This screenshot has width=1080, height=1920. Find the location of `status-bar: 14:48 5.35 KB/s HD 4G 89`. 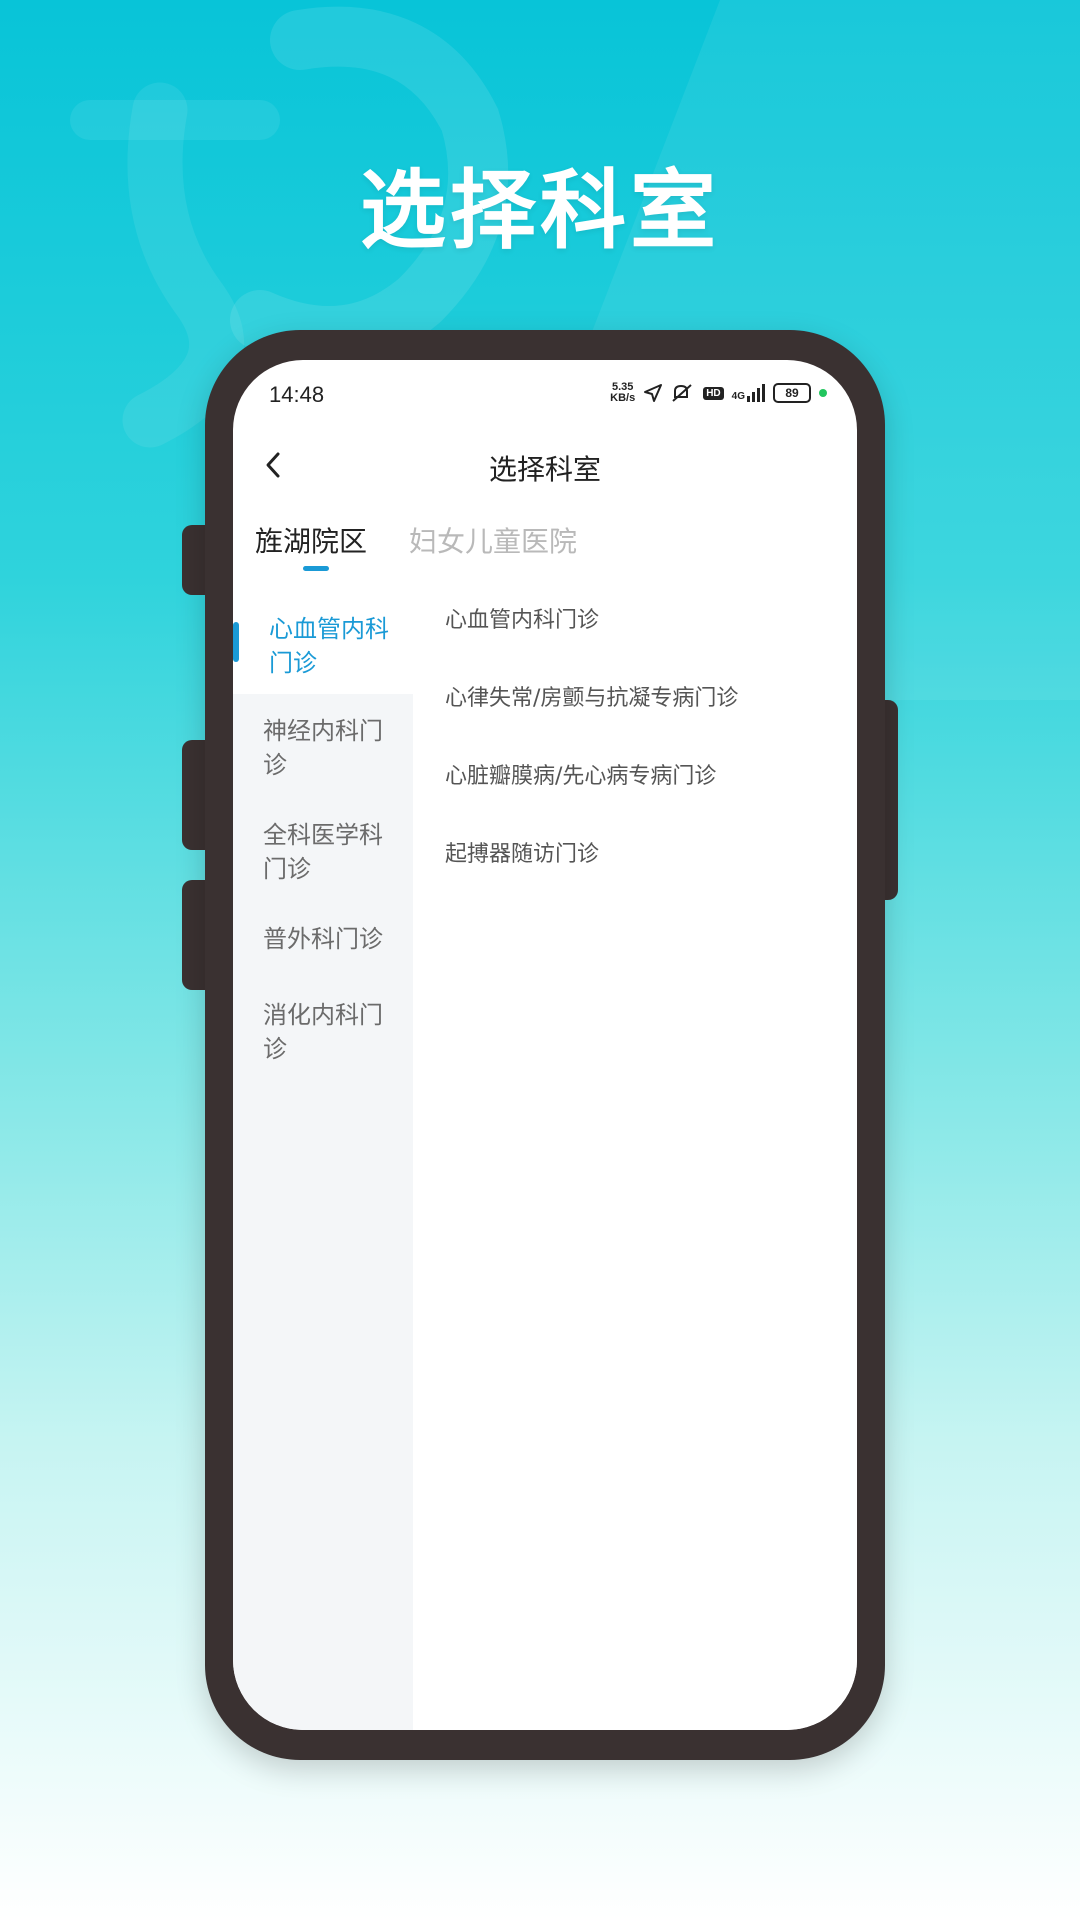

status-bar: 14:48 5.35 KB/s HD 4G 89 is located at coordinates (545, 390).